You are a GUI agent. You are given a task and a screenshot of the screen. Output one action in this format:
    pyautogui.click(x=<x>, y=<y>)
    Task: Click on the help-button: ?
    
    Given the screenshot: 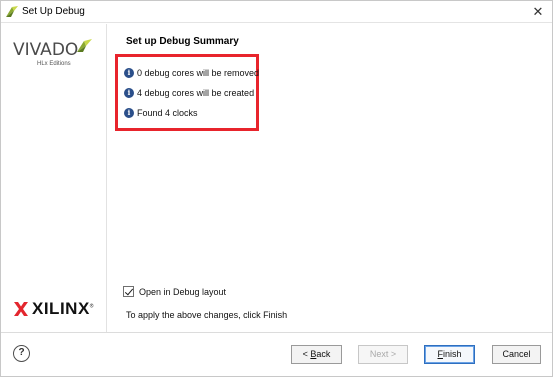 What is the action you would take?
    pyautogui.click(x=21, y=353)
    